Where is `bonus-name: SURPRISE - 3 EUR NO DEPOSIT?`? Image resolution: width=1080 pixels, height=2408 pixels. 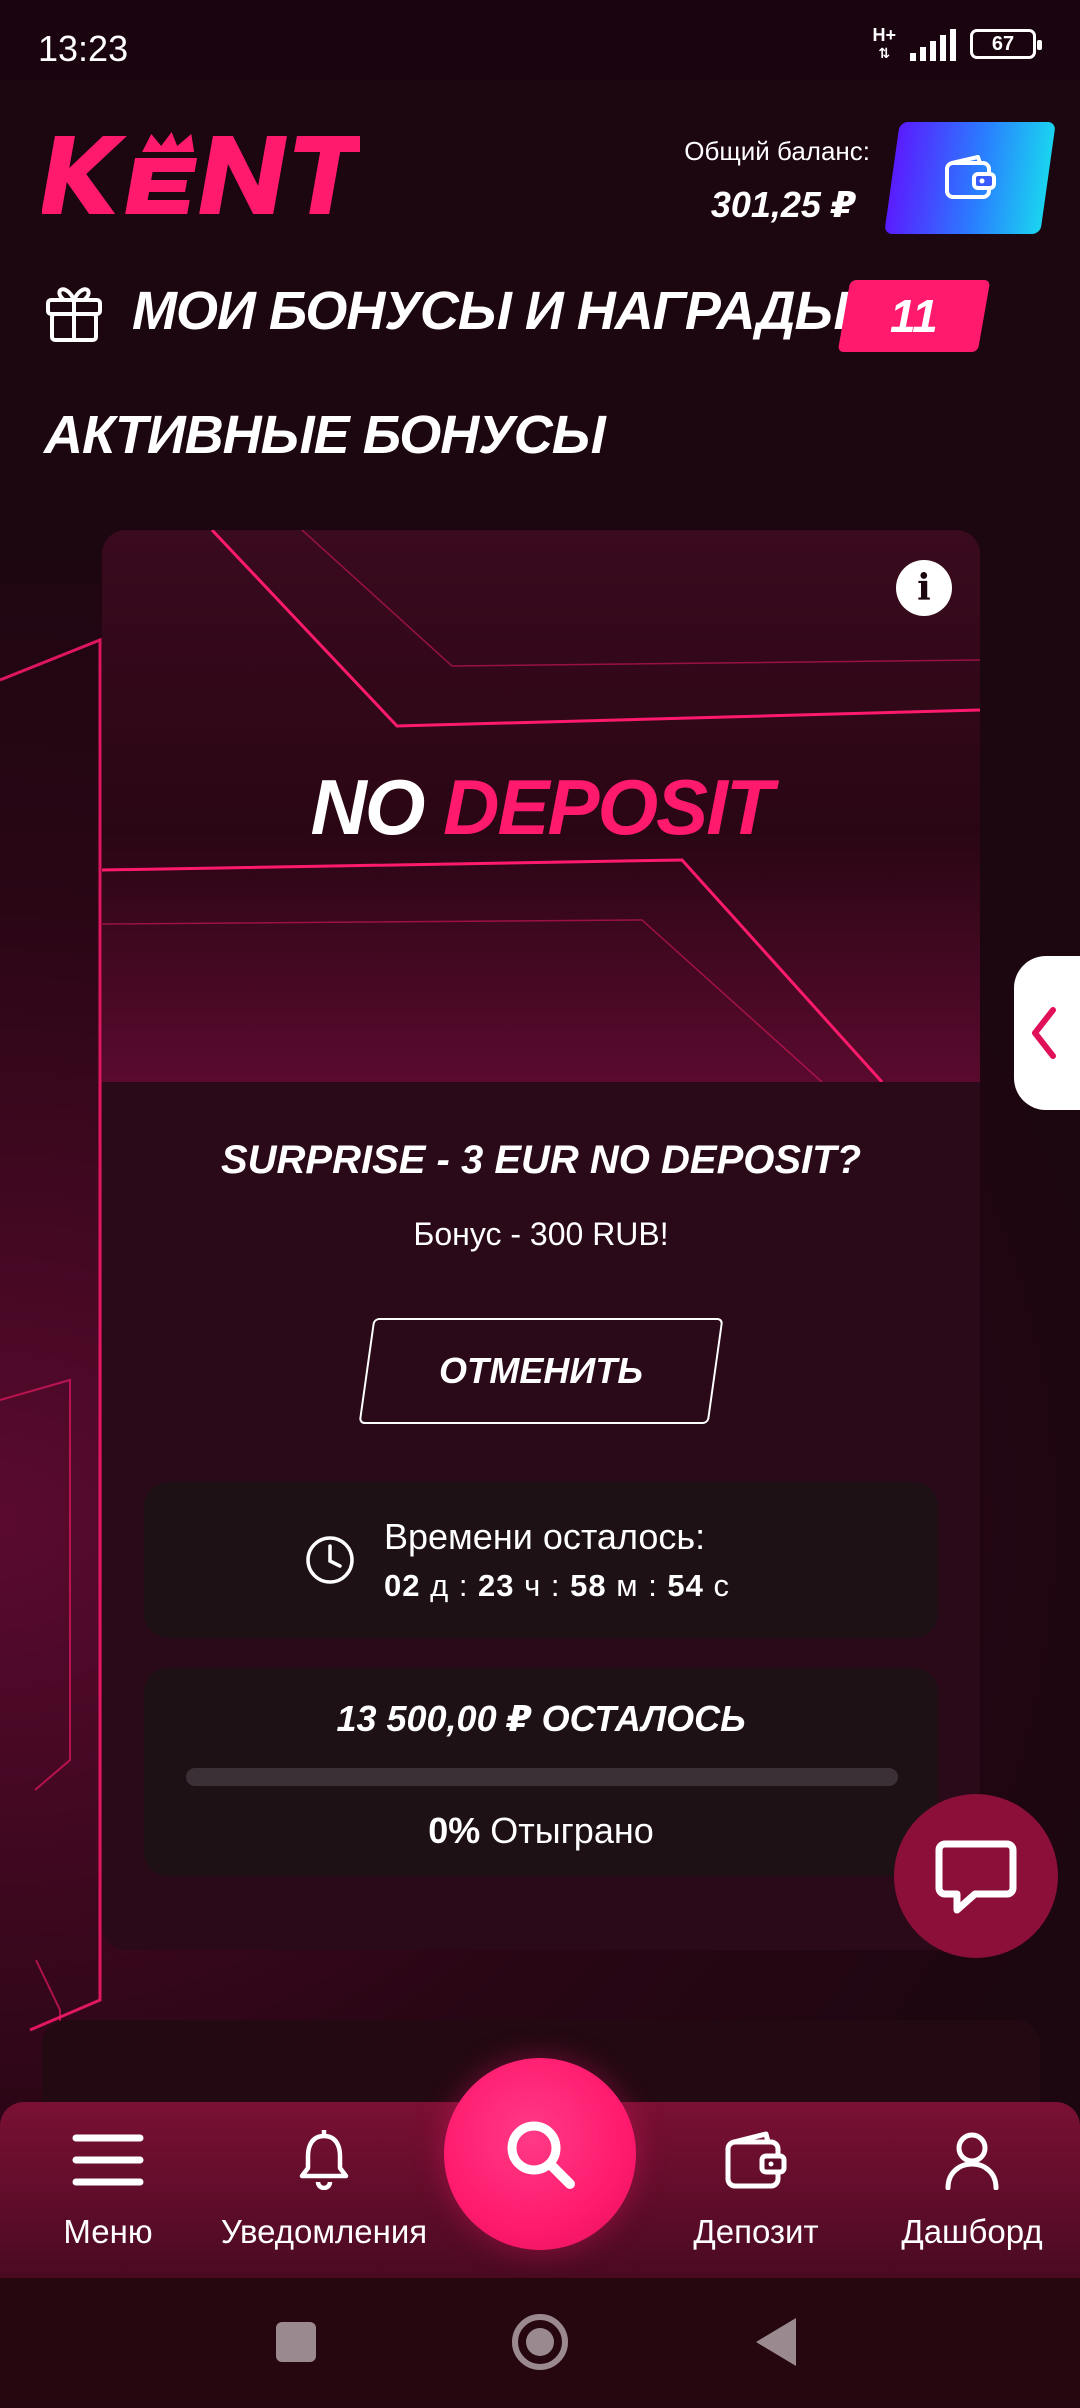
bonus-name: SURPRISE - 3 EUR NO DEPOSIT? is located at coordinates (541, 1160).